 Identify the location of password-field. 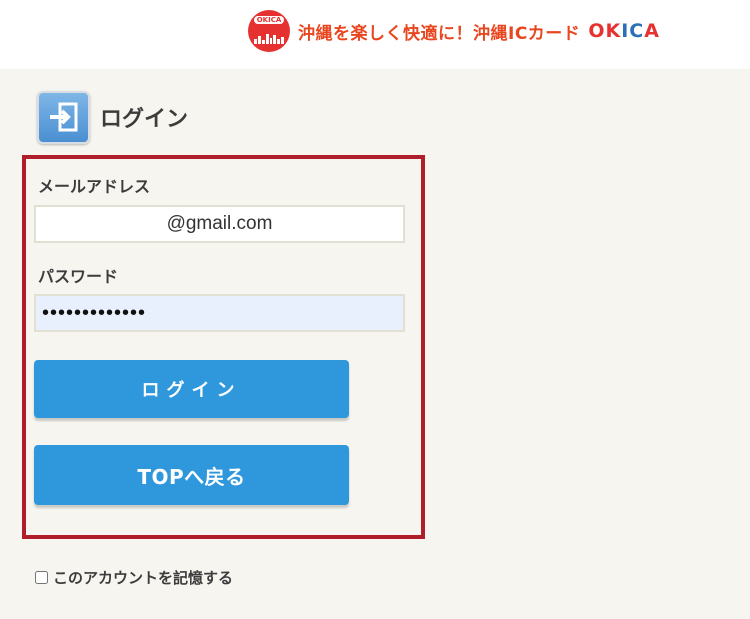
(219, 313).